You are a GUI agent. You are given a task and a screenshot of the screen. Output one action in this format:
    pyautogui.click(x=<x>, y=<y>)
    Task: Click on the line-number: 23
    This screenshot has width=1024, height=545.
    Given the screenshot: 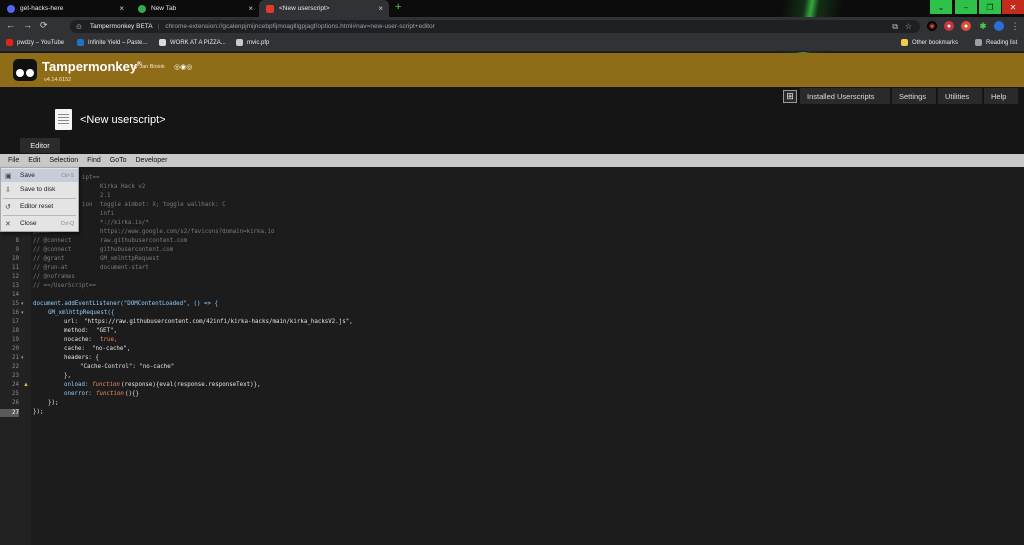 What is the action you would take?
    pyautogui.click(x=15, y=376)
    